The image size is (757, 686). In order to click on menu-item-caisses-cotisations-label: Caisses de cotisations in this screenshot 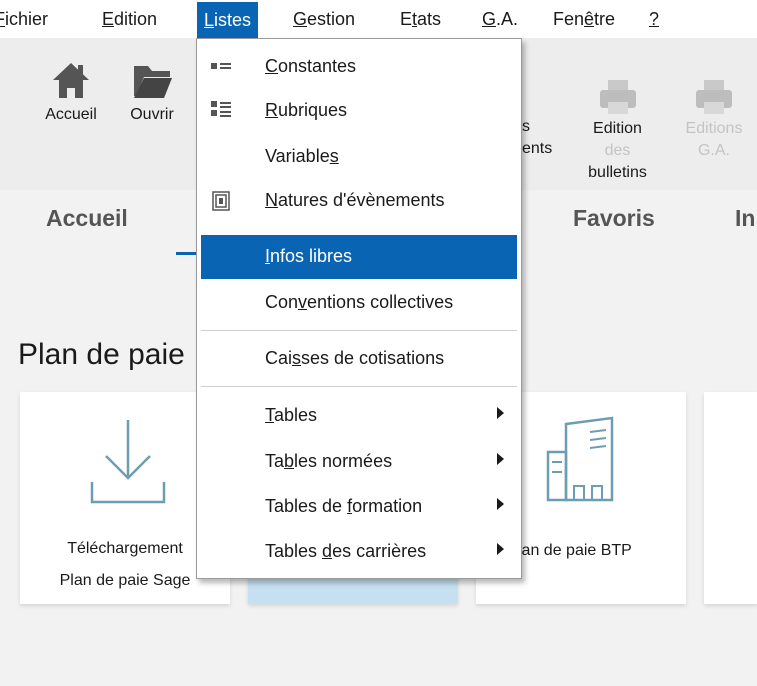, I will do `click(355, 358)`.